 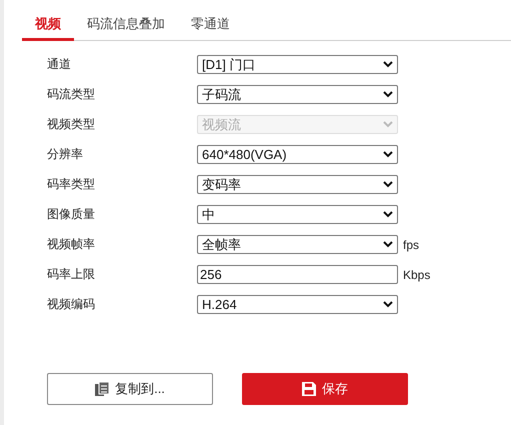 What do you see at coordinates (71, 244) in the screenshot?
I see `field-label: 视频帧率` at bounding box center [71, 244].